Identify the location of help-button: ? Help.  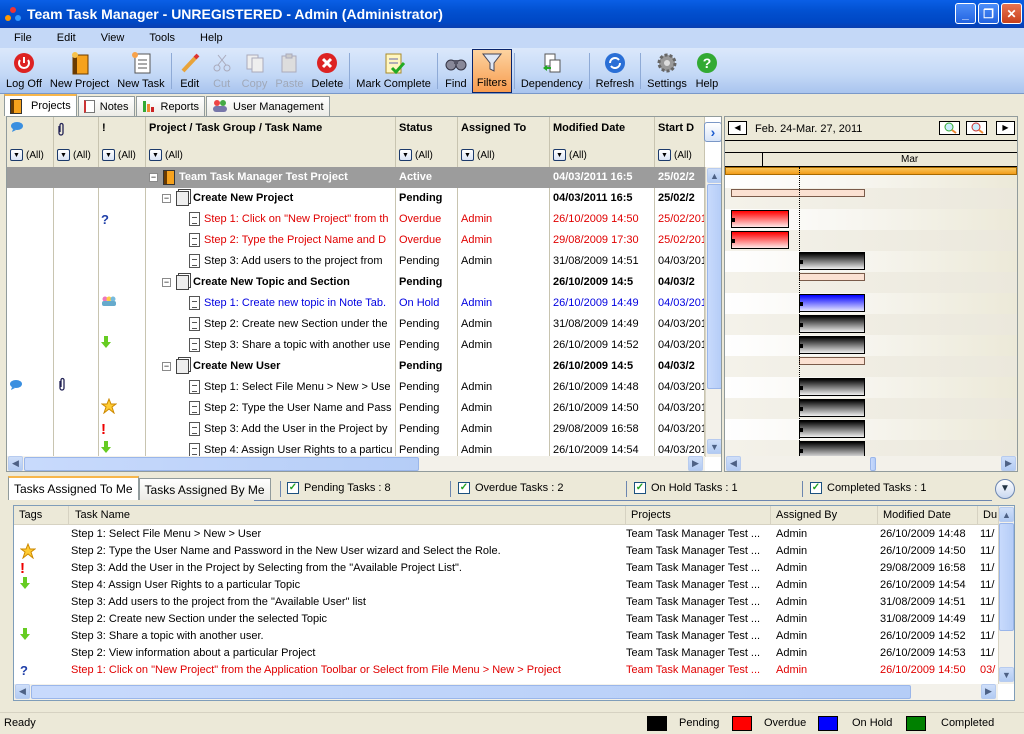
(707, 71).